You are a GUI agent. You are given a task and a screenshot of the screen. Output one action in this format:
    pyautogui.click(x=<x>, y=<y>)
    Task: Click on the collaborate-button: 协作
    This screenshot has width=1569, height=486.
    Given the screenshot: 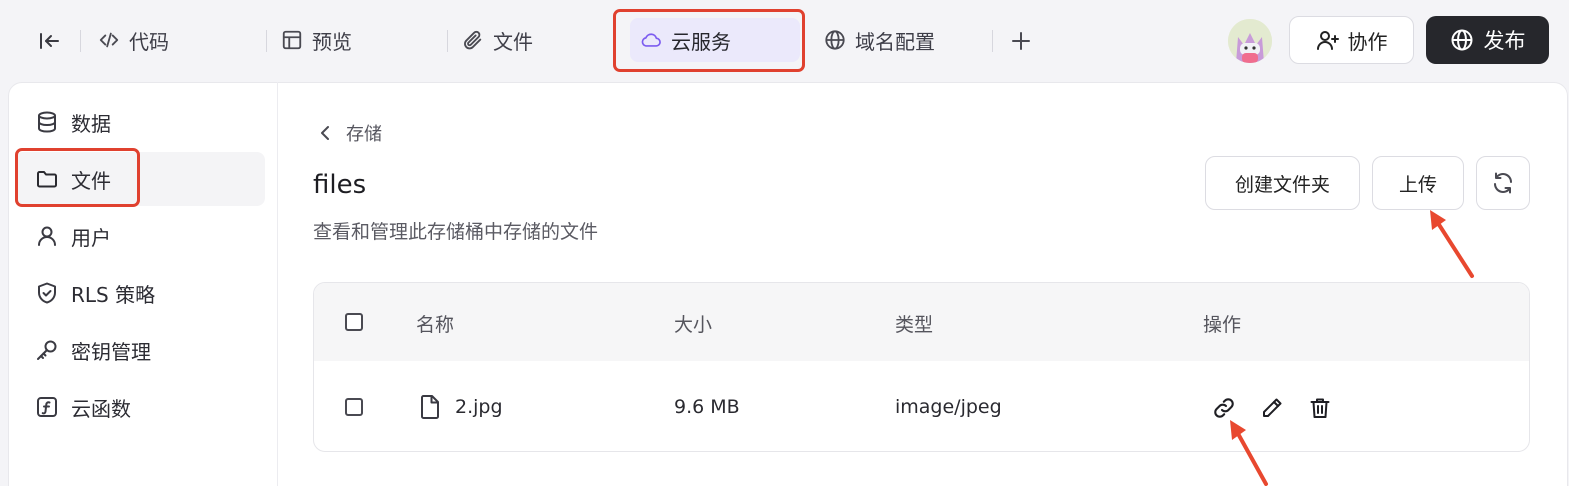 What is the action you would take?
    pyautogui.click(x=1351, y=40)
    